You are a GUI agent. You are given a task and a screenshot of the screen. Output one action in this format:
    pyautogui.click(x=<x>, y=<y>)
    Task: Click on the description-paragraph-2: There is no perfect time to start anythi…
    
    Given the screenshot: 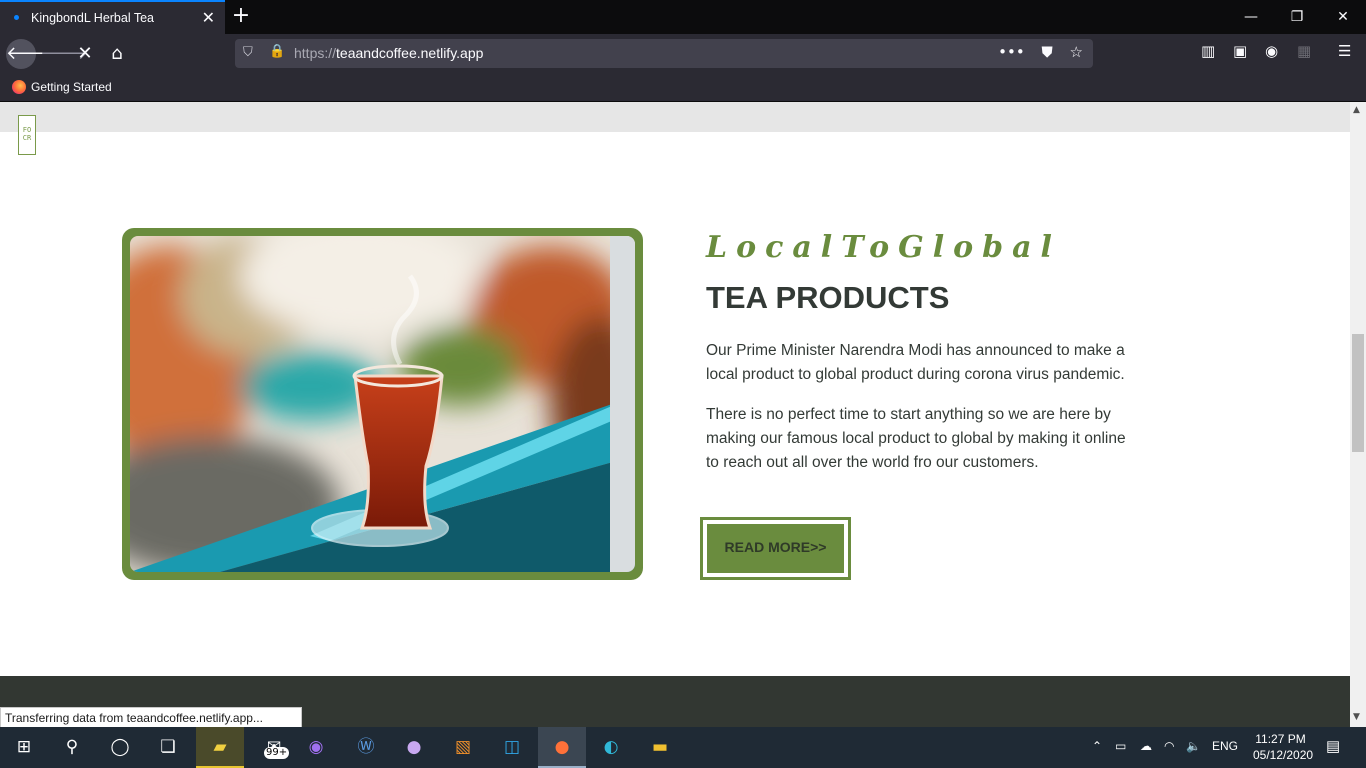 What is the action you would take?
    pyautogui.click(x=916, y=438)
    